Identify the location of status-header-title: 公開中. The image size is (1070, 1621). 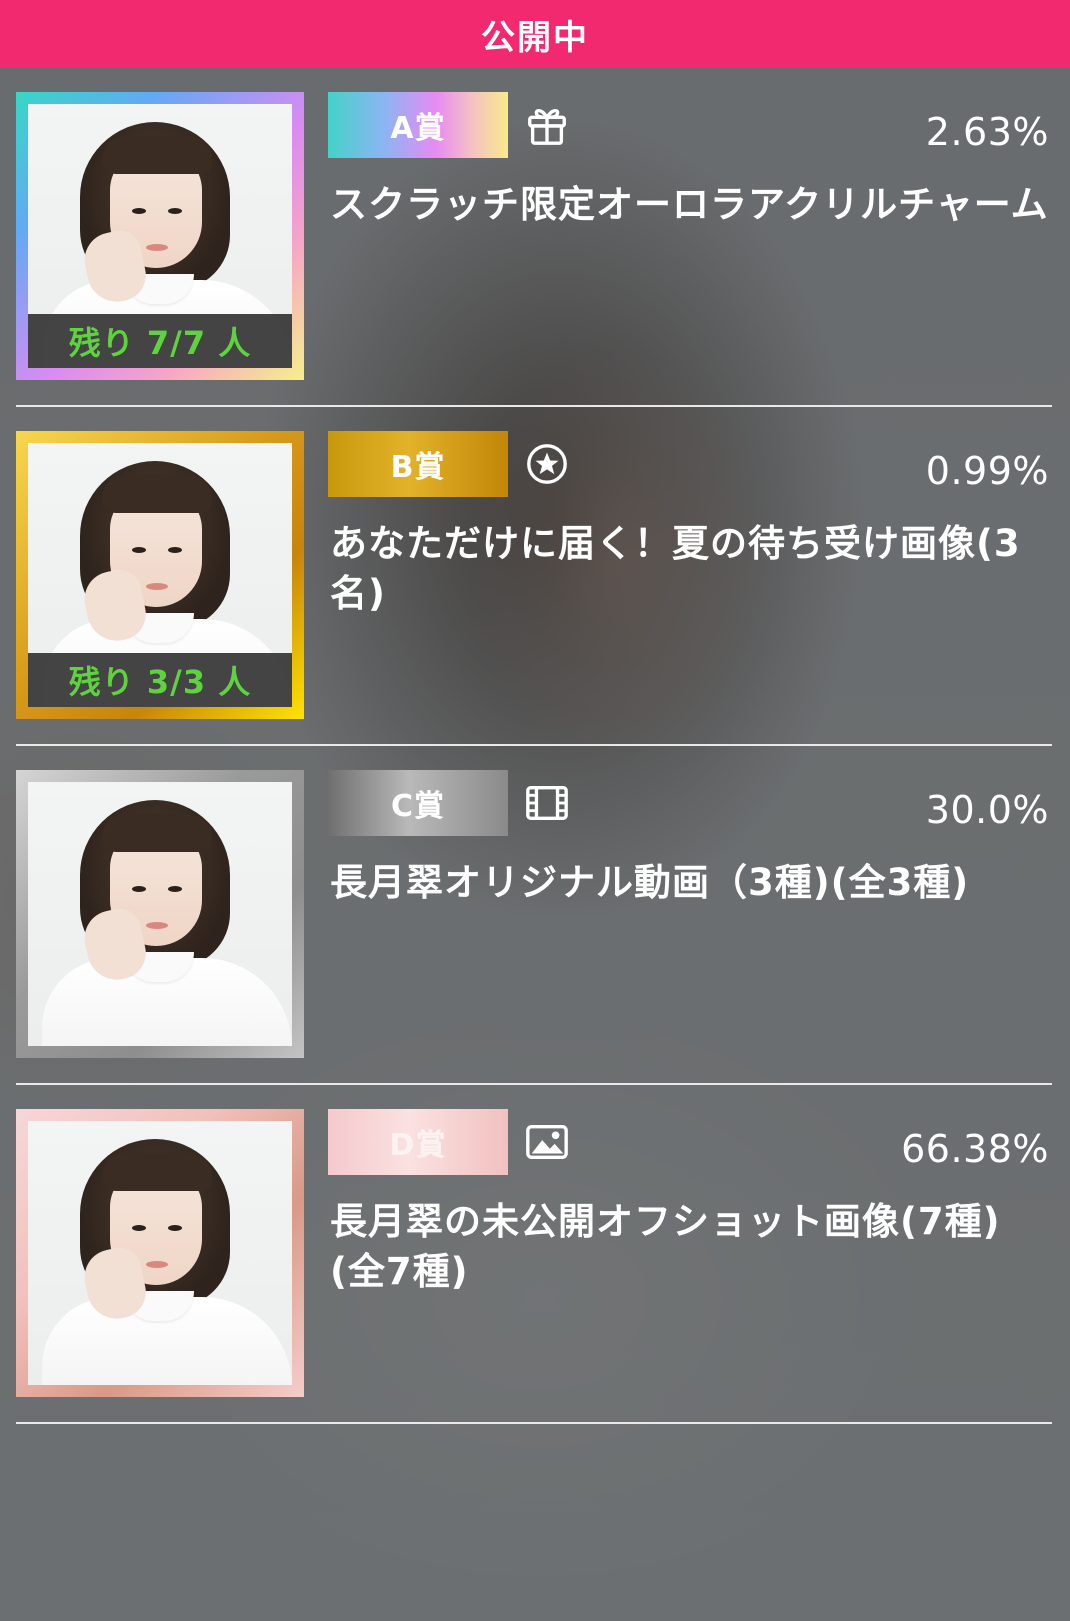
(535, 37).